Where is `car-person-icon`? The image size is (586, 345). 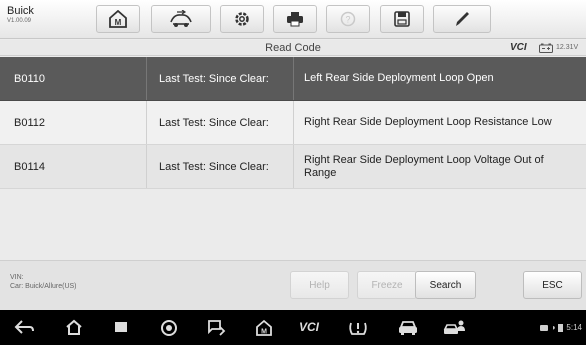 car-person-icon is located at coordinates (454, 327).